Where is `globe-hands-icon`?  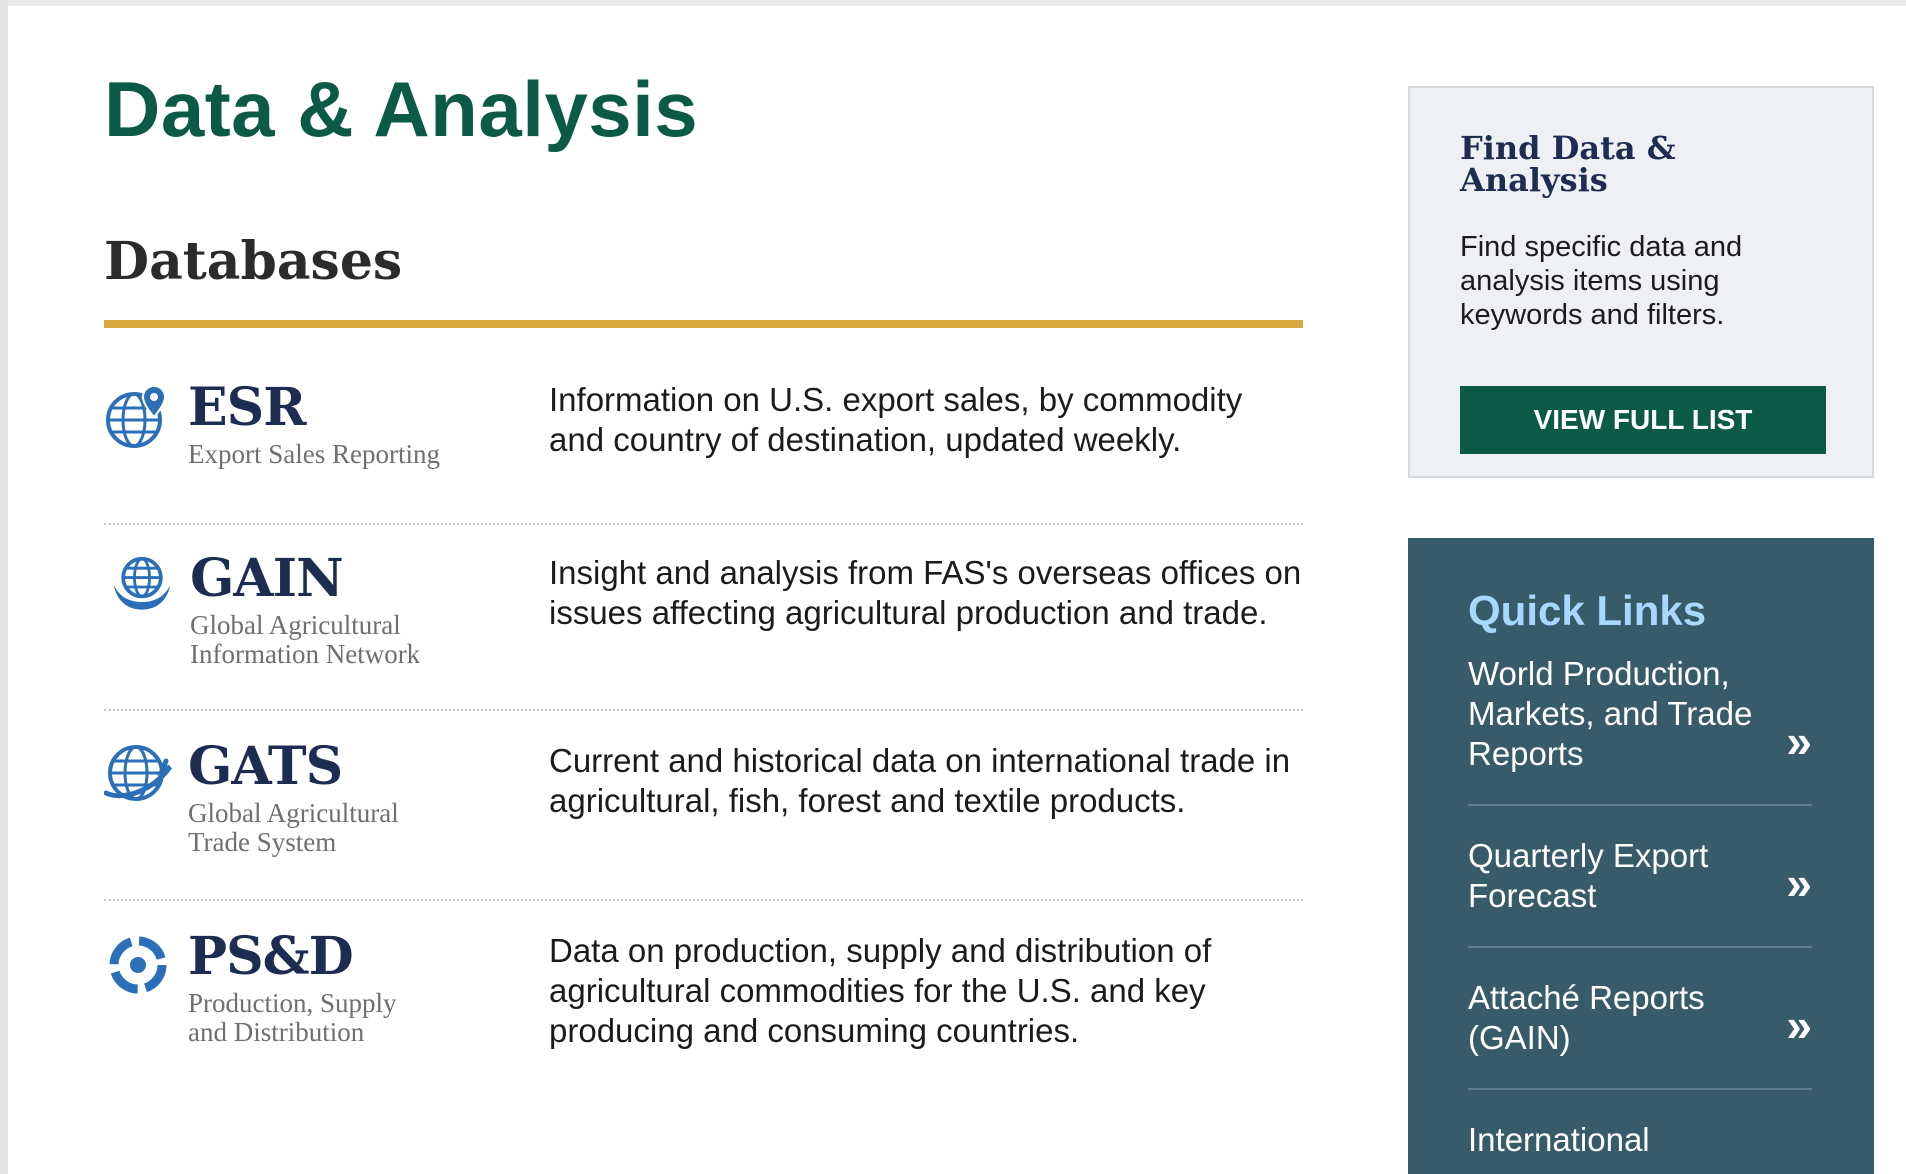
globe-hands-icon is located at coordinates (142, 583).